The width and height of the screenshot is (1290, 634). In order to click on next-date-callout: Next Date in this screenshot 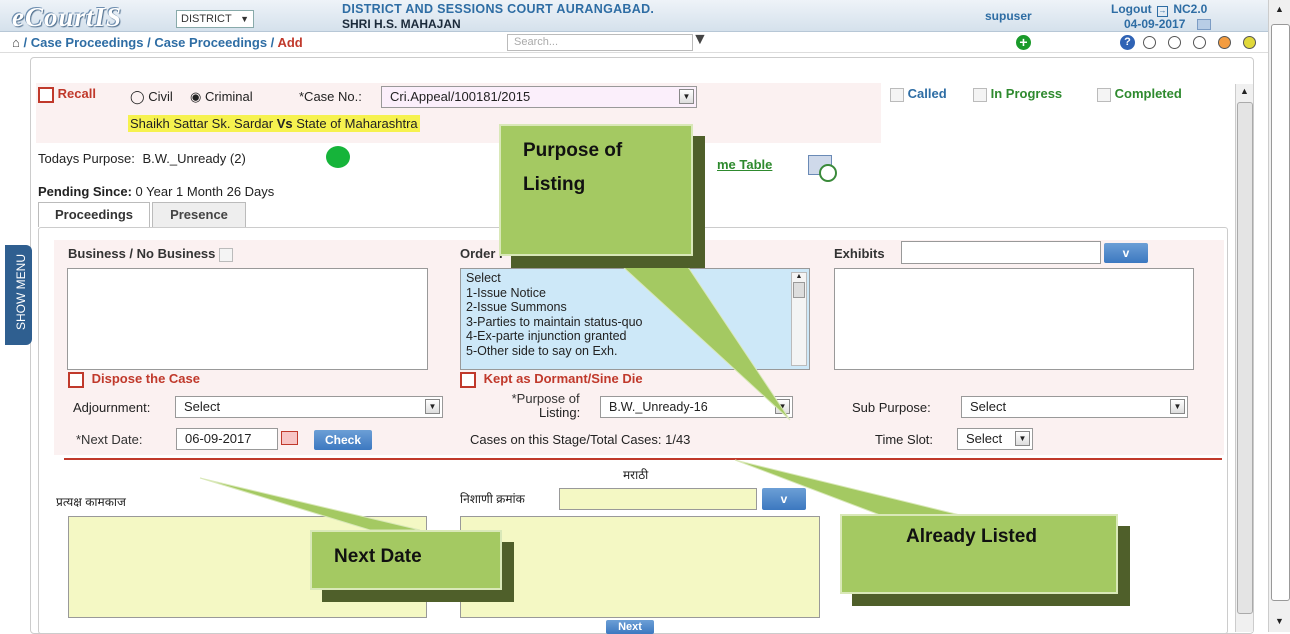, I will do `click(406, 560)`.